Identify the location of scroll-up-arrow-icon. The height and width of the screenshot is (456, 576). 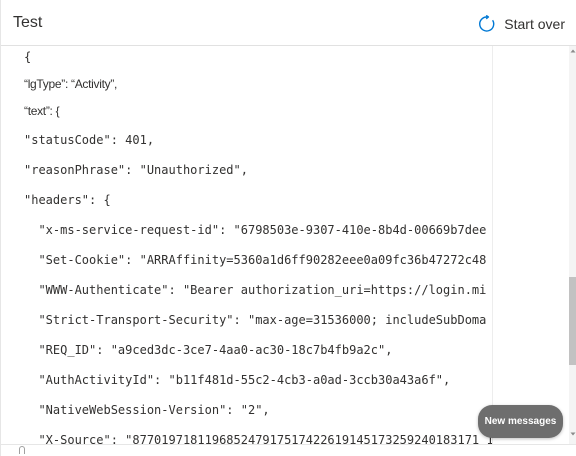
(573, 51).